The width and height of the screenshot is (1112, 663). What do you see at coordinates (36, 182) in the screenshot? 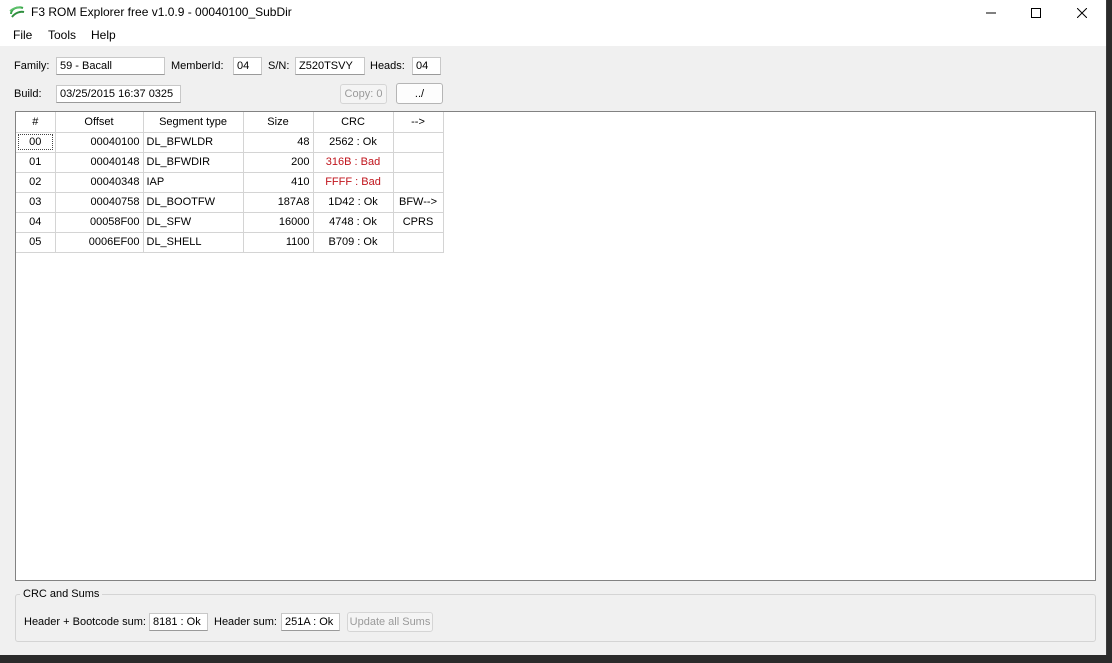
I see `cell-num: 02` at bounding box center [36, 182].